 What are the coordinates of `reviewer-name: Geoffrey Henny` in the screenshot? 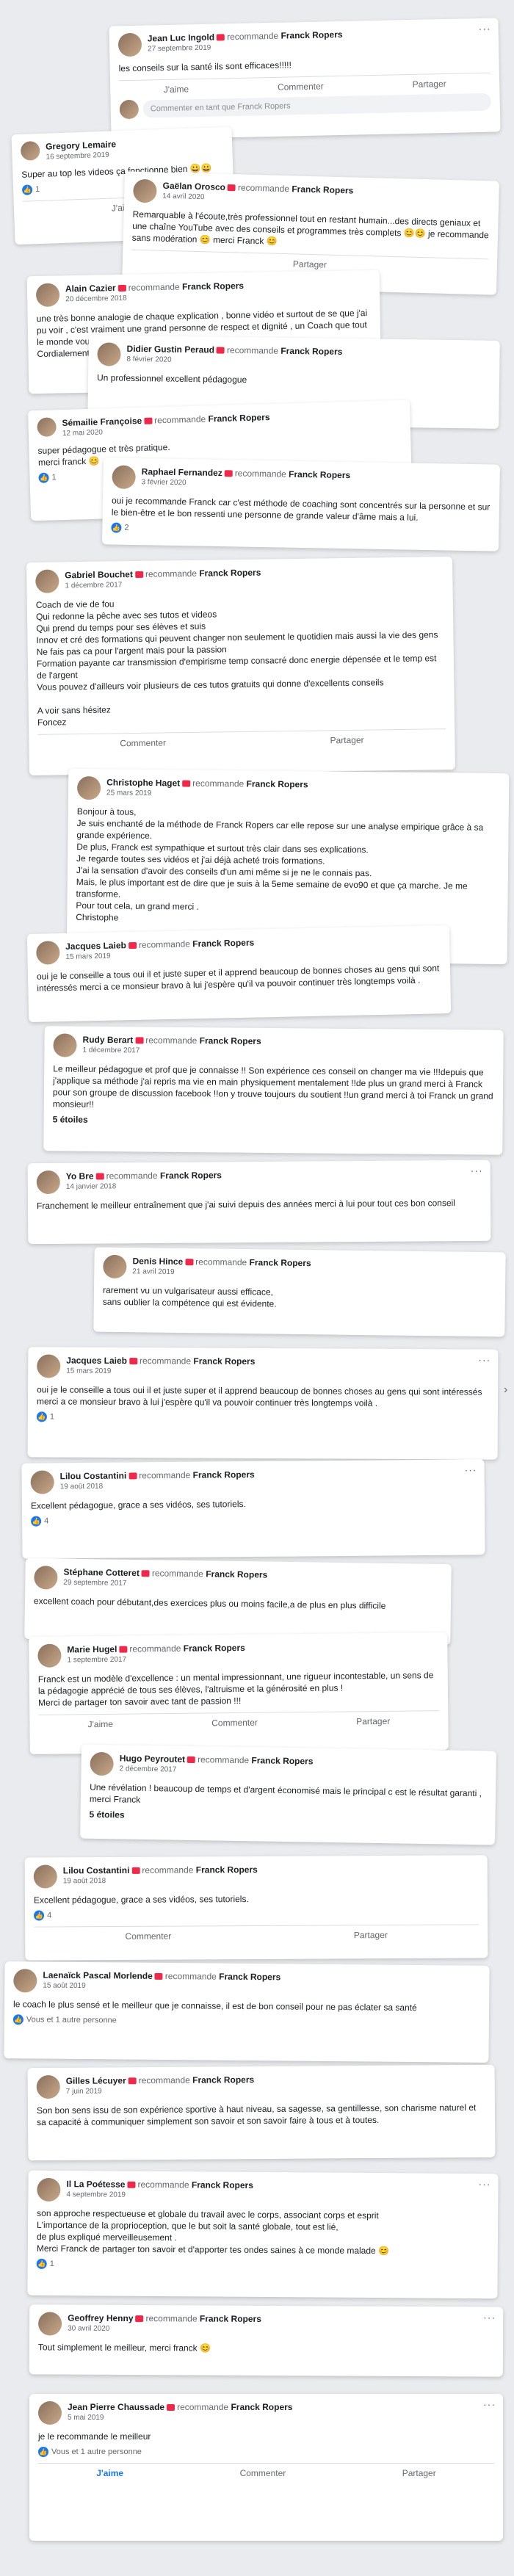 It's located at (100, 2318).